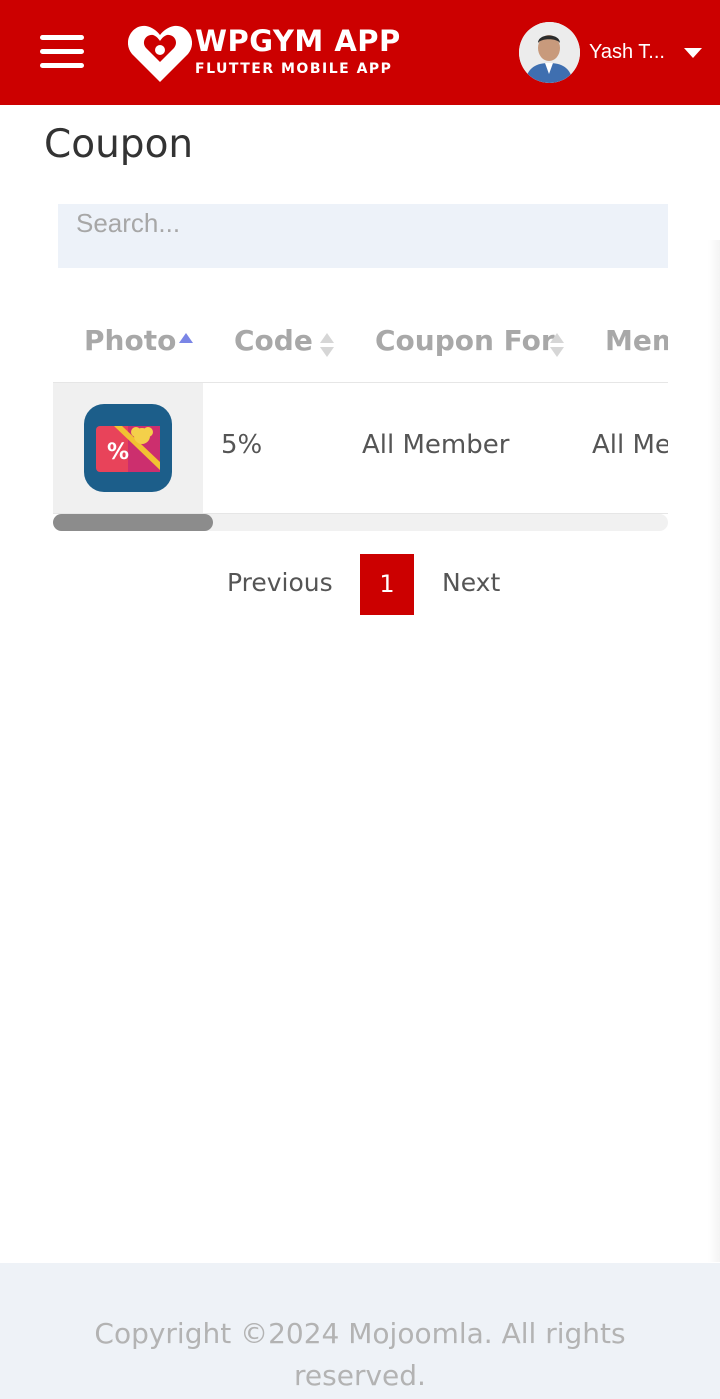  I want to click on search-input, so click(363, 236).